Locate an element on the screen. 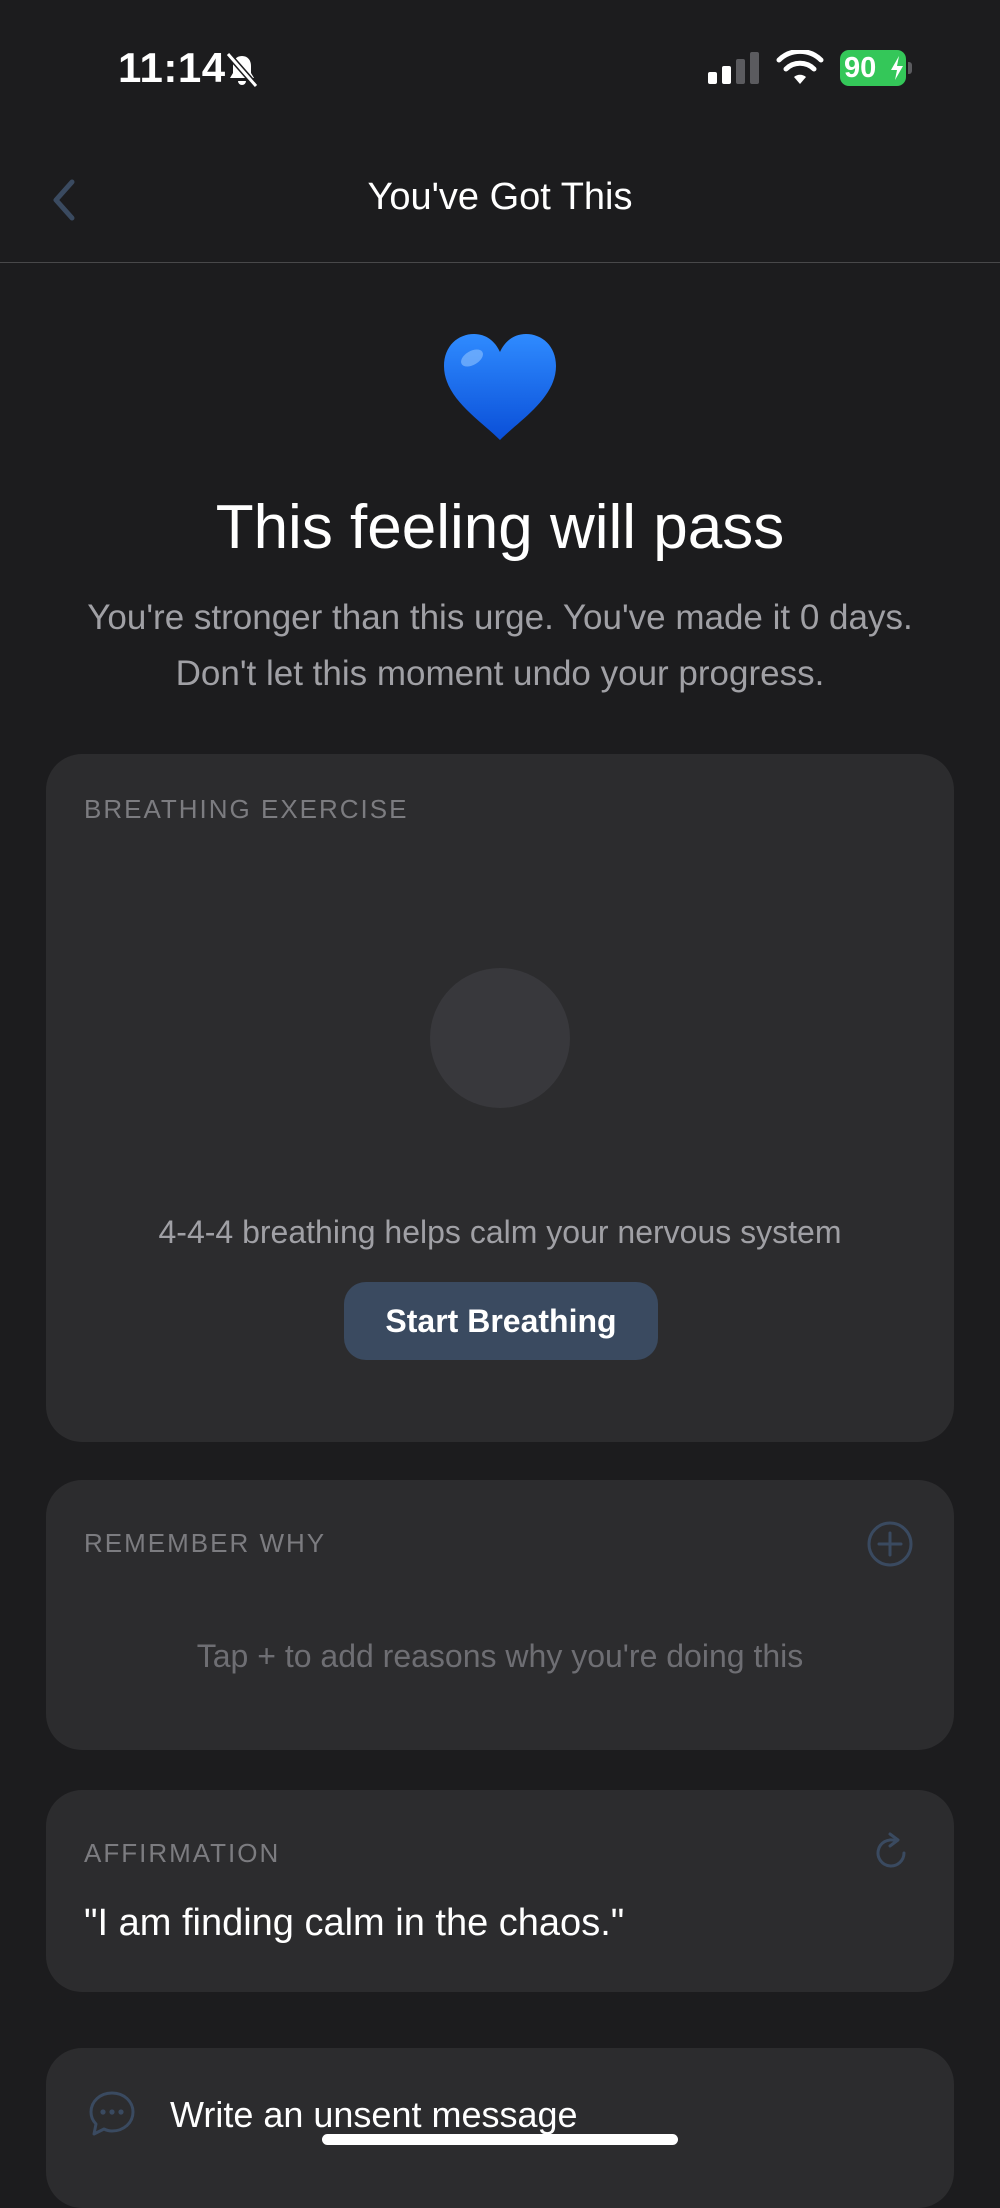  battery-level: 90 is located at coordinates (860, 68).